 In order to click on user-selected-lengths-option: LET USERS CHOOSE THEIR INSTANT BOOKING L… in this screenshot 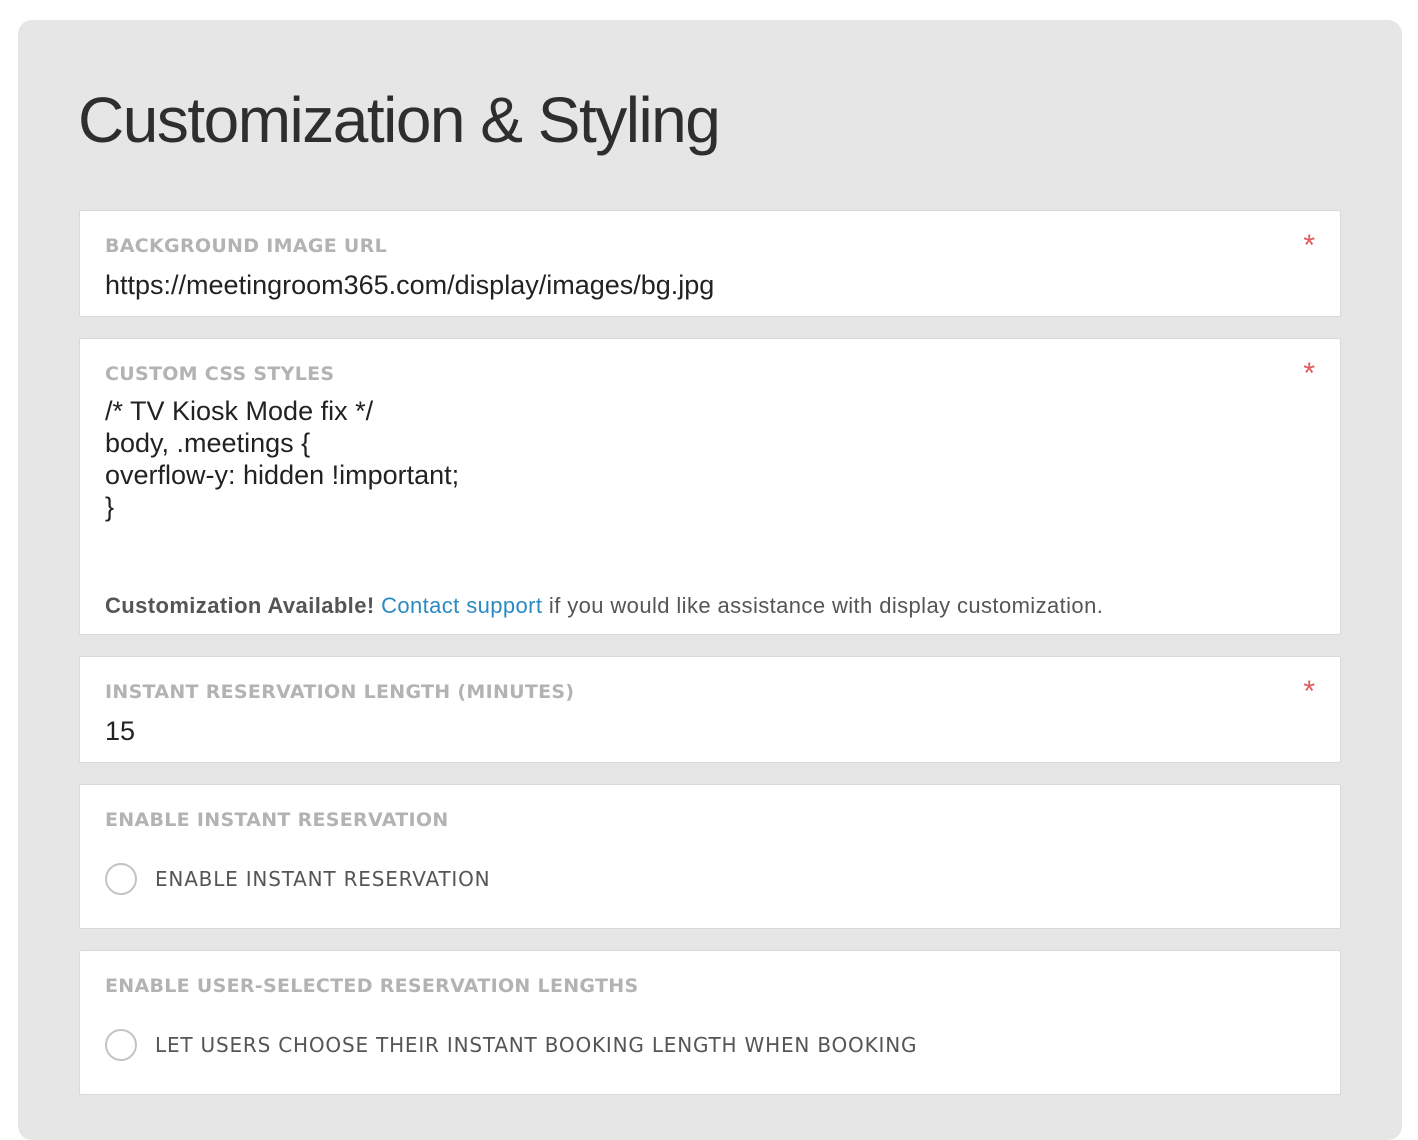, I will do `click(511, 1045)`.